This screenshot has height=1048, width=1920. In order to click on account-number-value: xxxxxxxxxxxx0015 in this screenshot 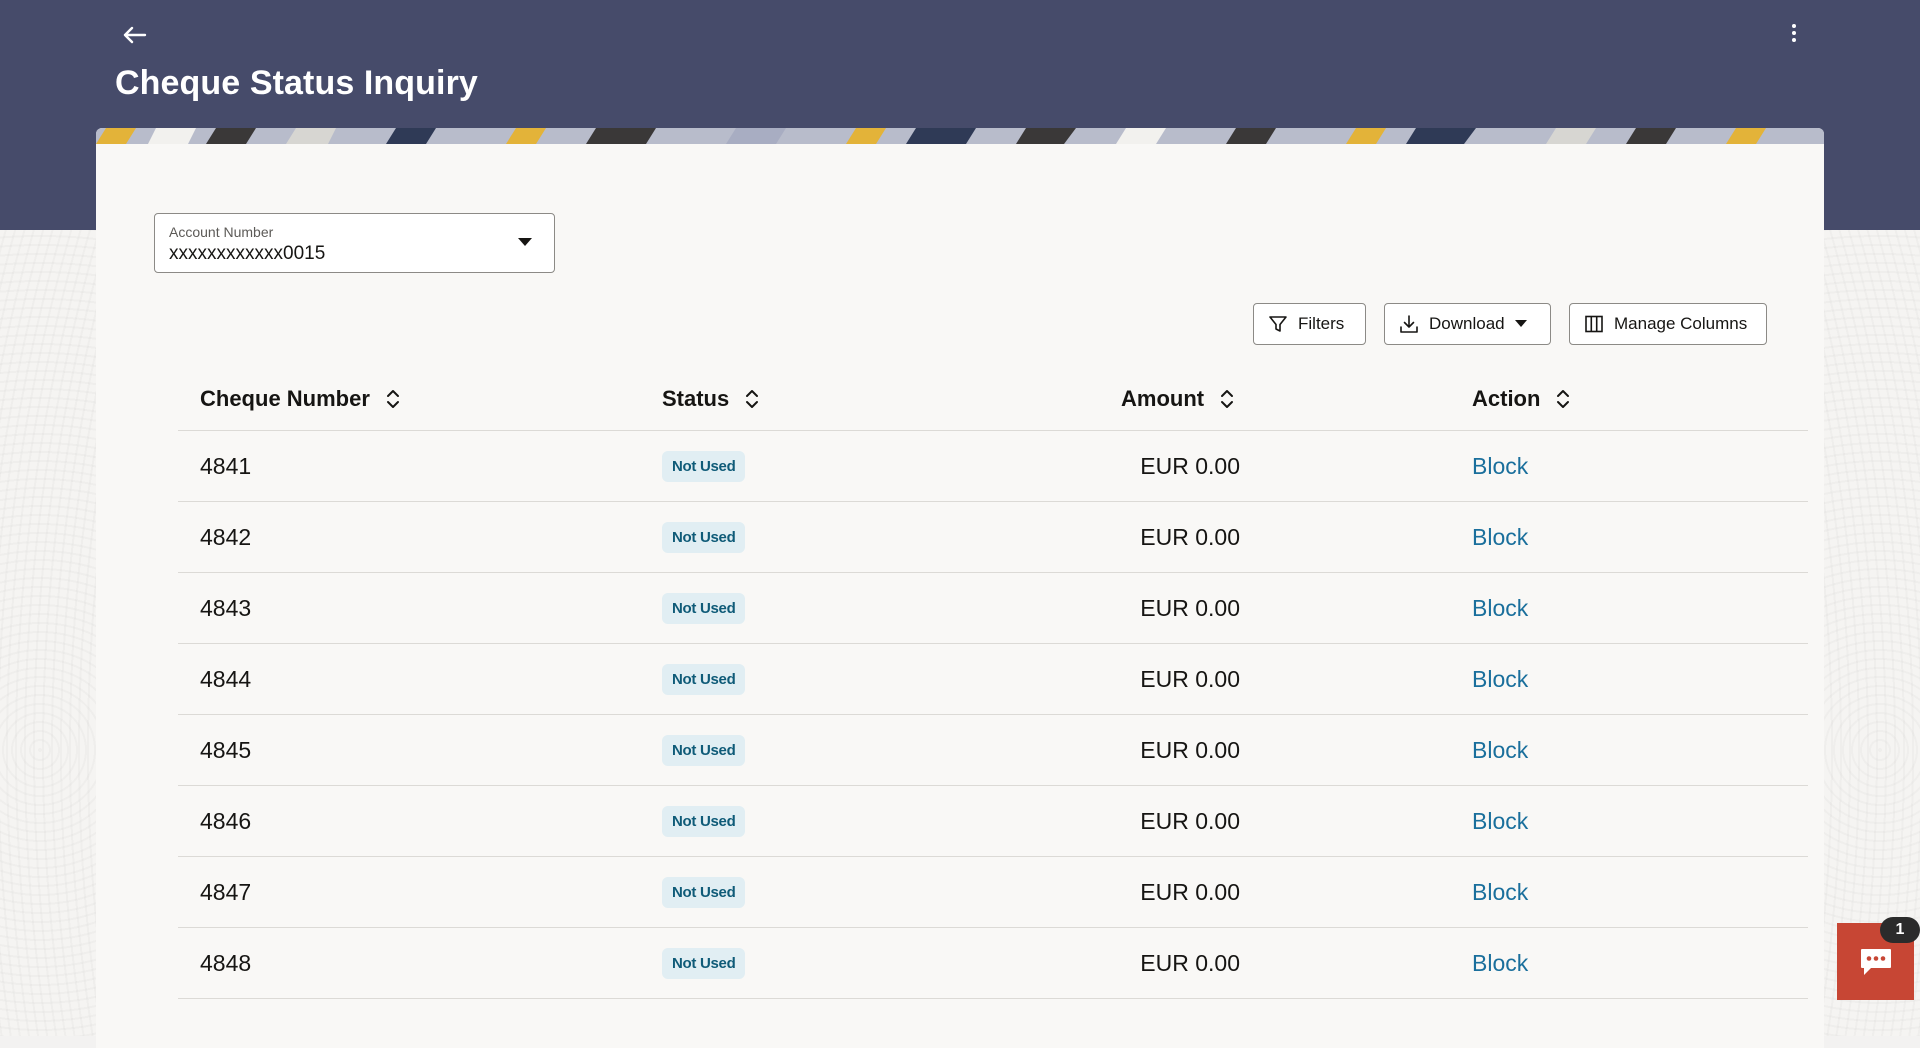, I will do `click(247, 253)`.